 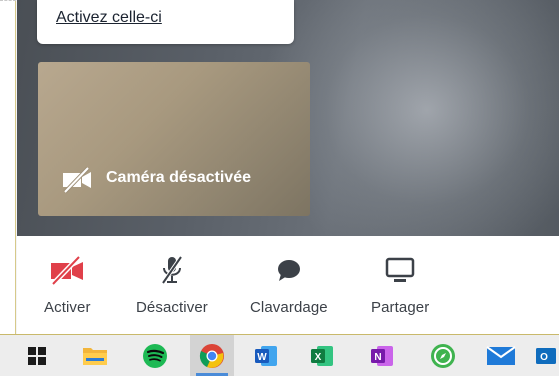 I want to click on mic-toggle-label: Désactiver, so click(x=172, y=307).